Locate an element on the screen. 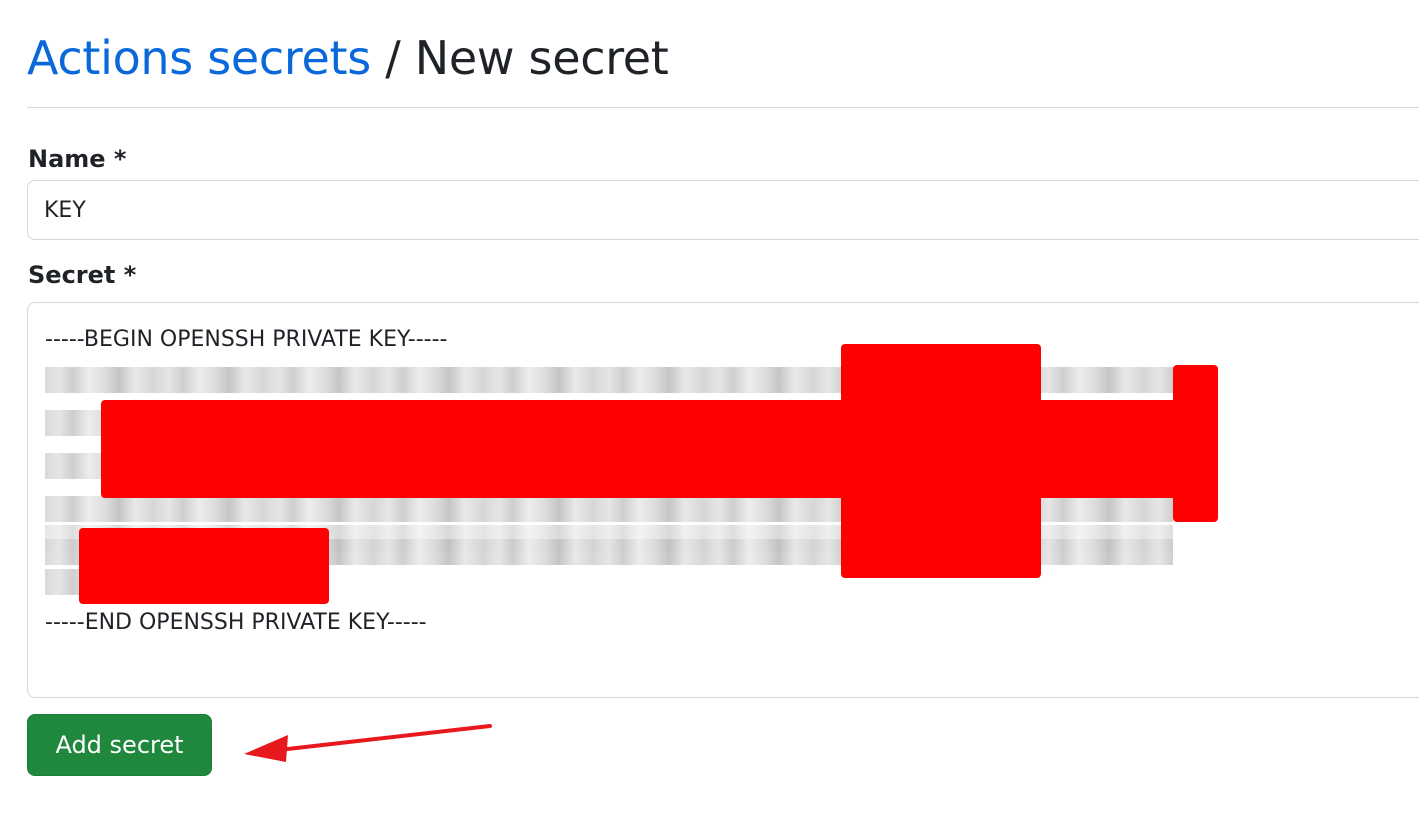 The width and height of the screenshot is (1419, 838). page-title: Actions secrets / New secret is located at coordinates (348, 58).